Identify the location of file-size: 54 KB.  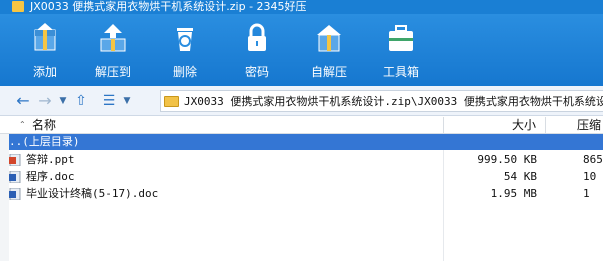
(520, 176).